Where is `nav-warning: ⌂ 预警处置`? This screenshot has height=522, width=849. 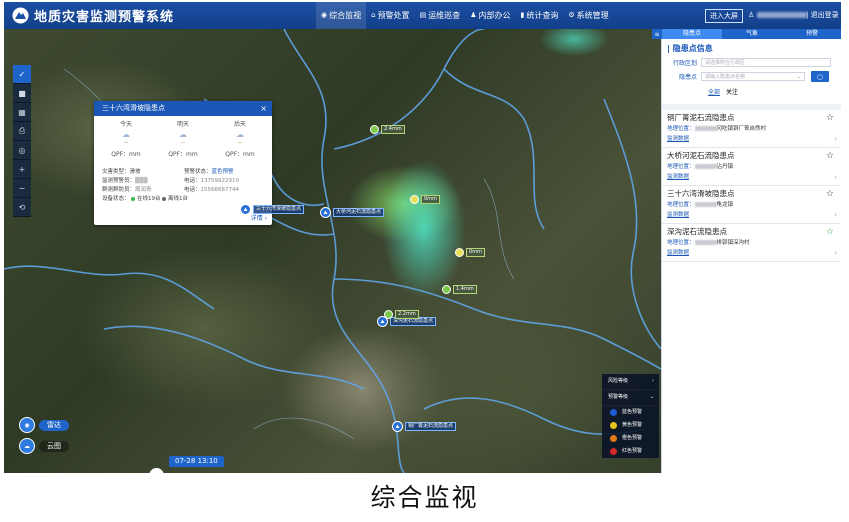 nav-warning: ⌂ 预警处置 is located at coordinates (390, 15).